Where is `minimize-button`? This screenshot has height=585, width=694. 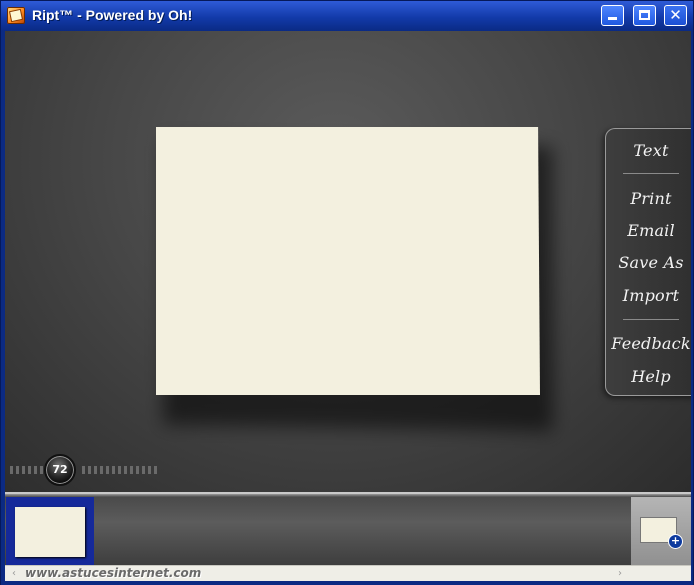
minimize-button is located at coordinates (612, 15).